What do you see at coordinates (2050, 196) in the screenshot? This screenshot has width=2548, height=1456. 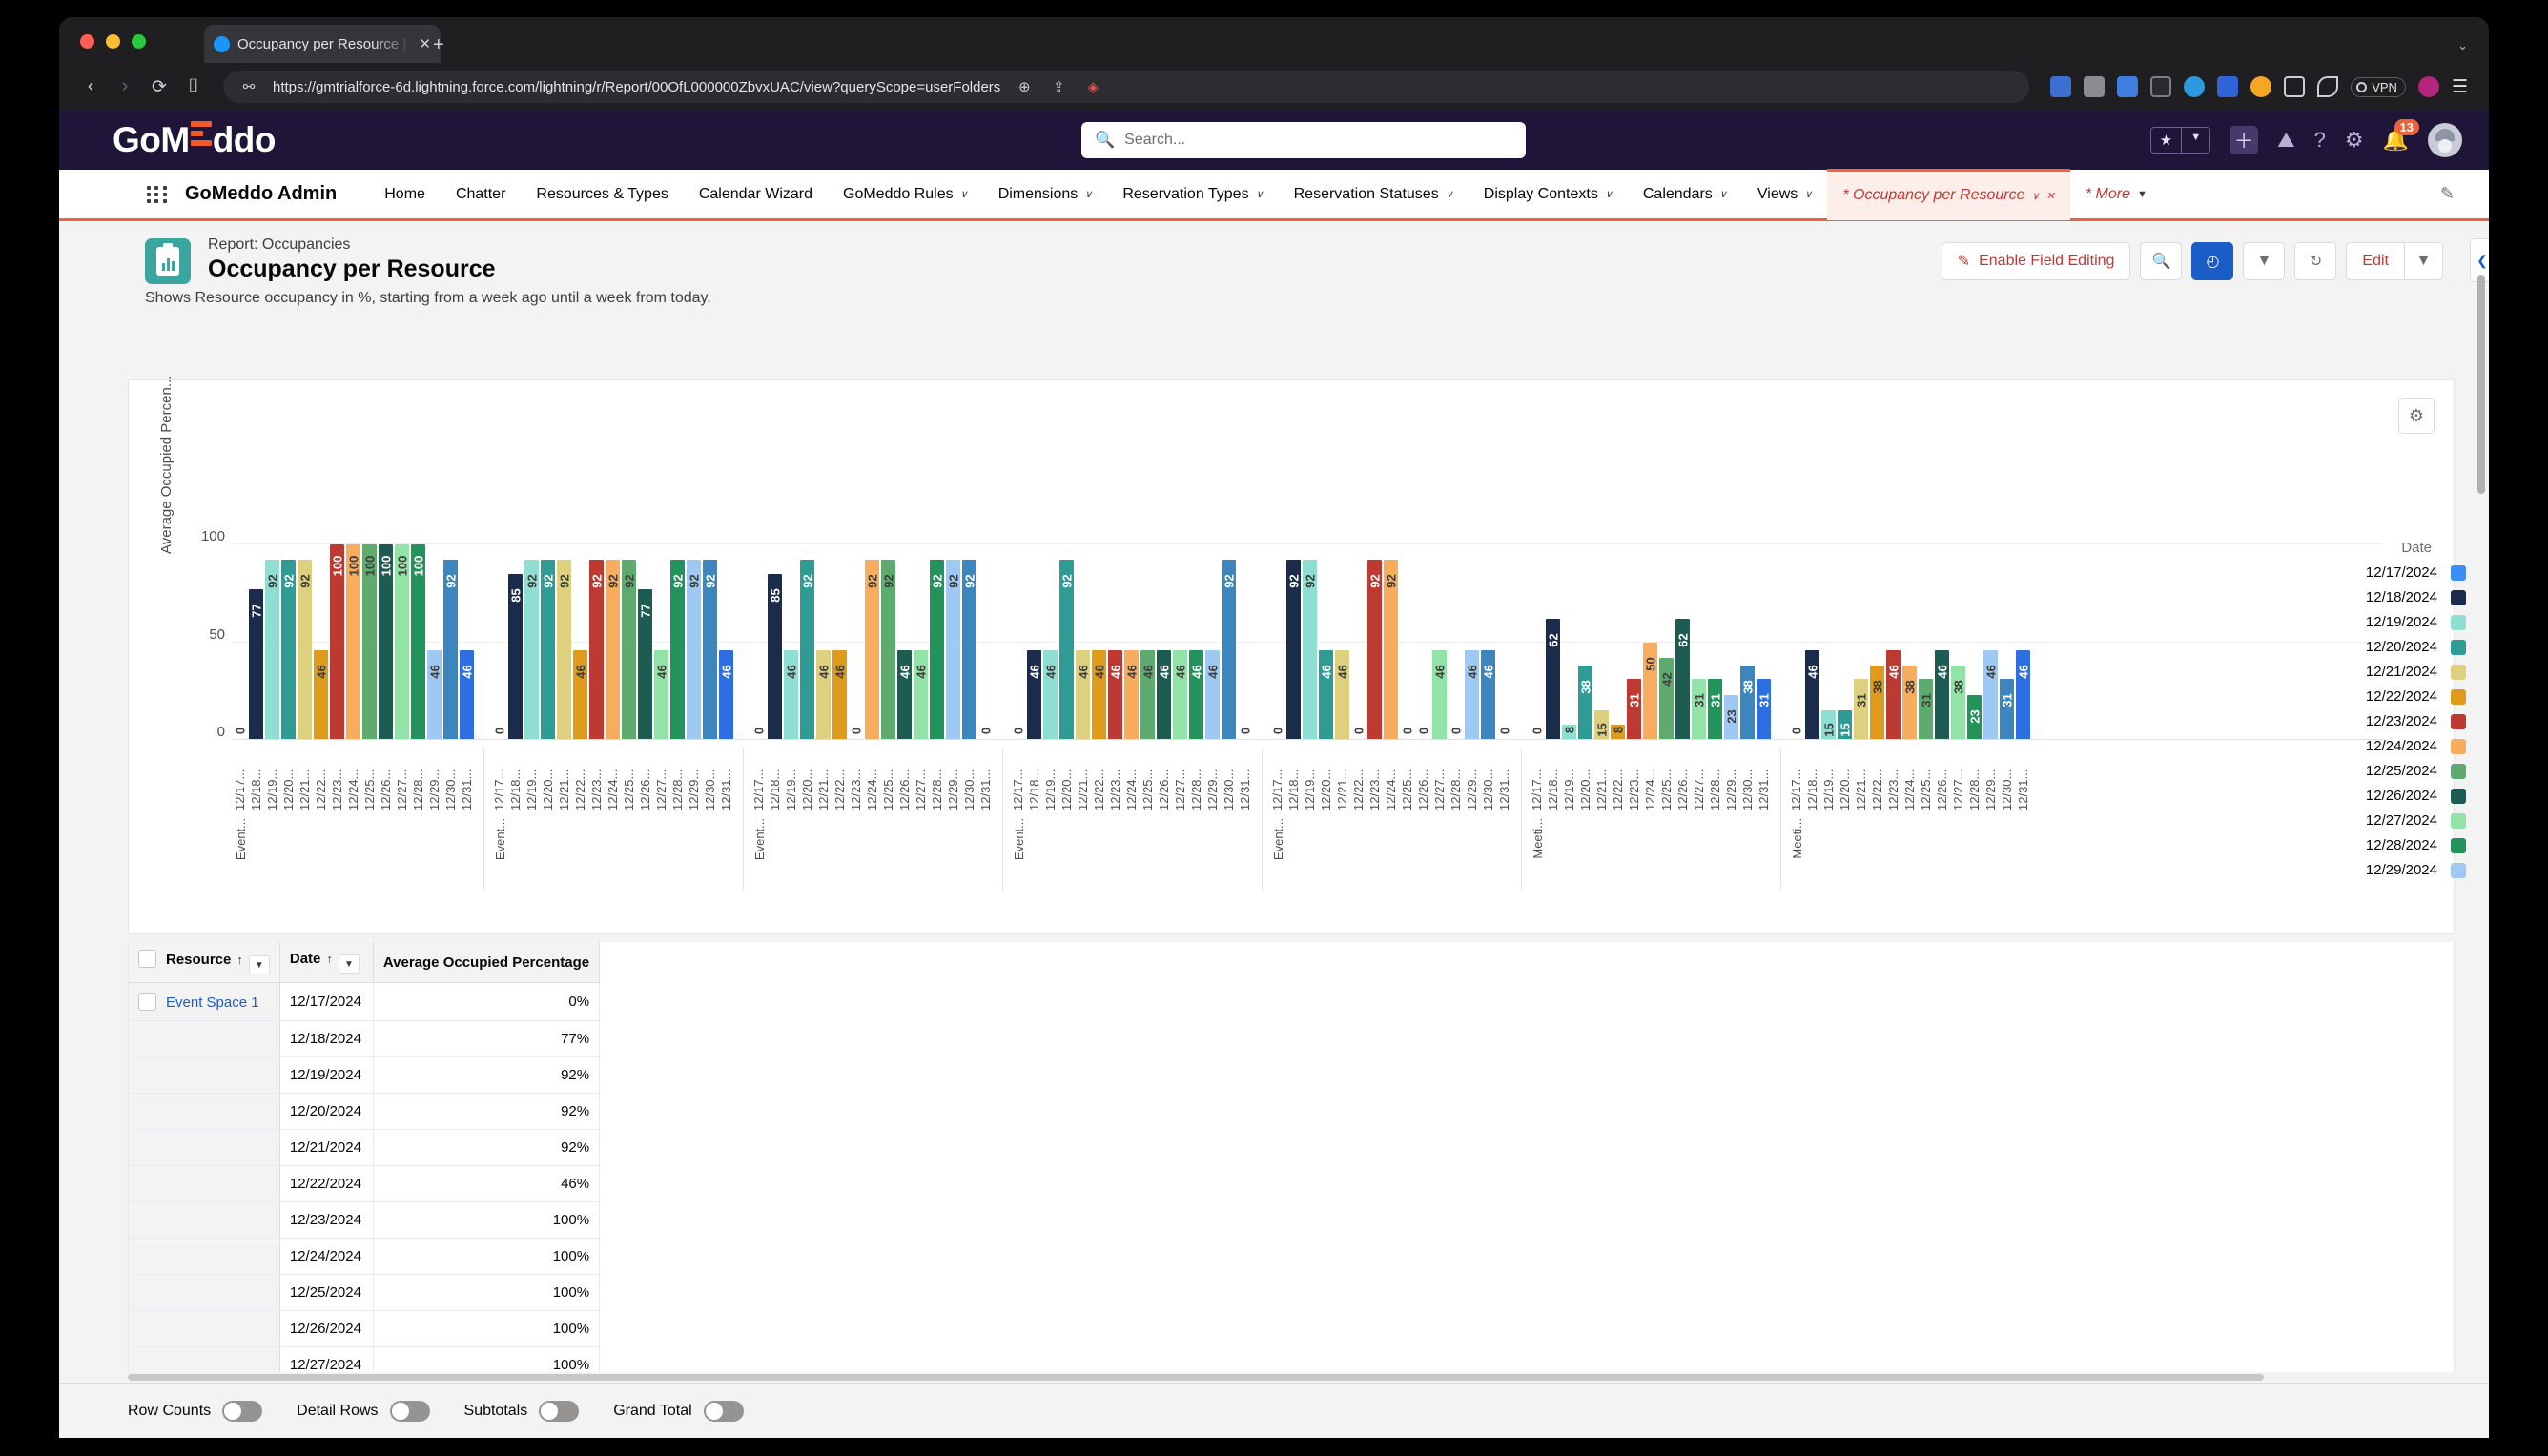 I see `close-icon: ✕` at bounding box center [2050, 196].